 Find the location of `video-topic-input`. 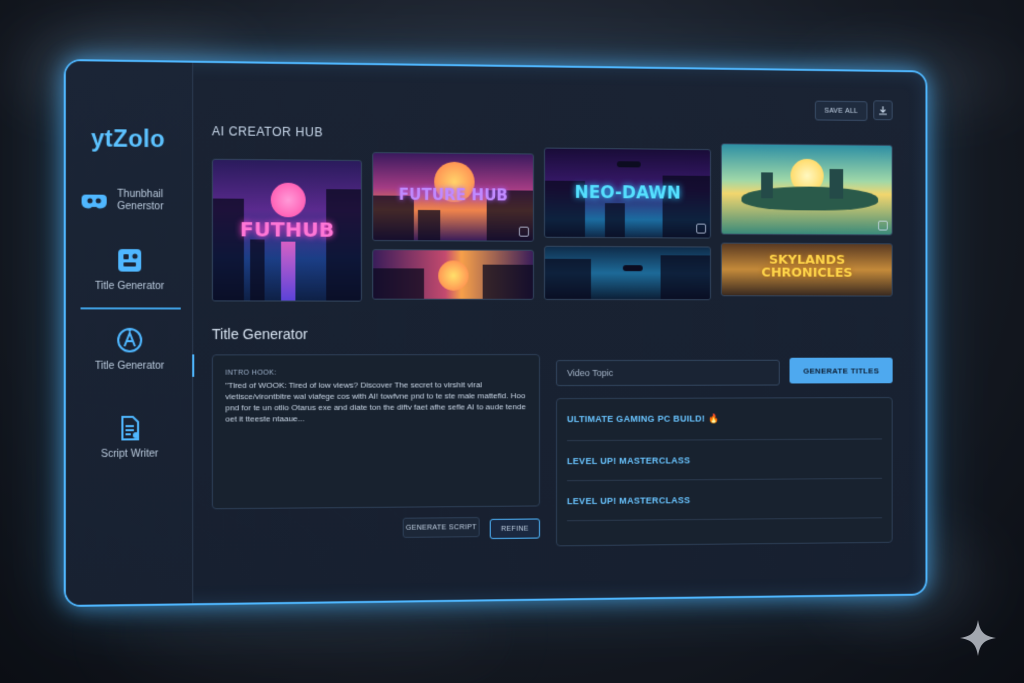

video-topic-input is located at coordinates (668, 373).